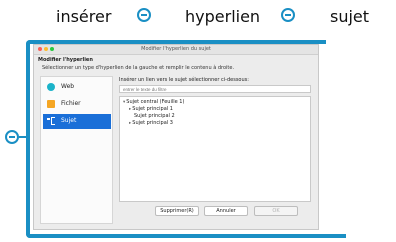 The image size is (396, 242). What do you see at coordinates (23, 137) in the screenshot?
I see `frame-connector` at bounding box center [23, 137].